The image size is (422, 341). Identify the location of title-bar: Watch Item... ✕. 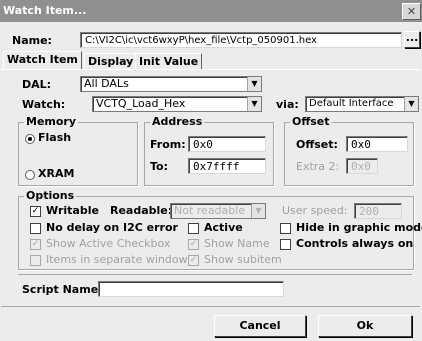
(211, 11).